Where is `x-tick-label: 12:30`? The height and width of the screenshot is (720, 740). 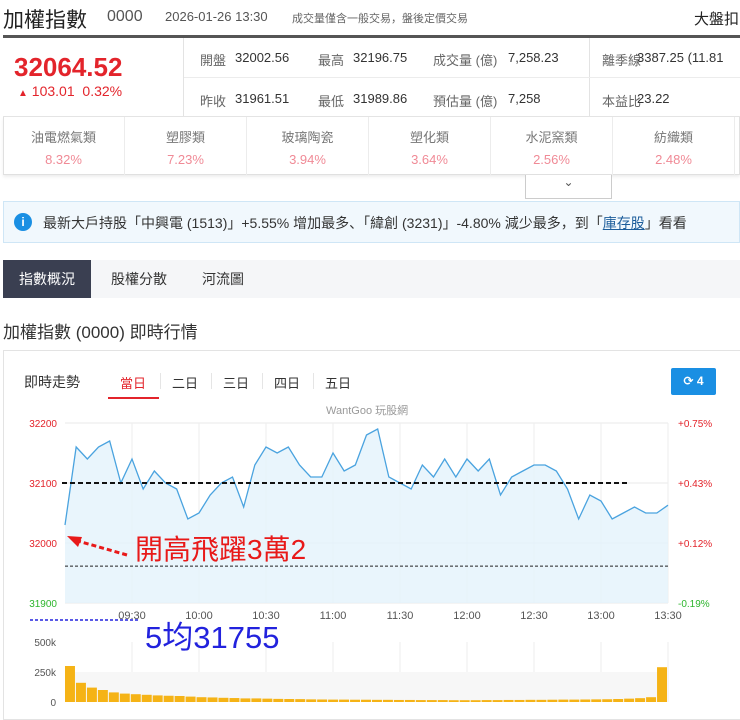
x-tick-label: 12:30 is located at coordinates (534, 616).